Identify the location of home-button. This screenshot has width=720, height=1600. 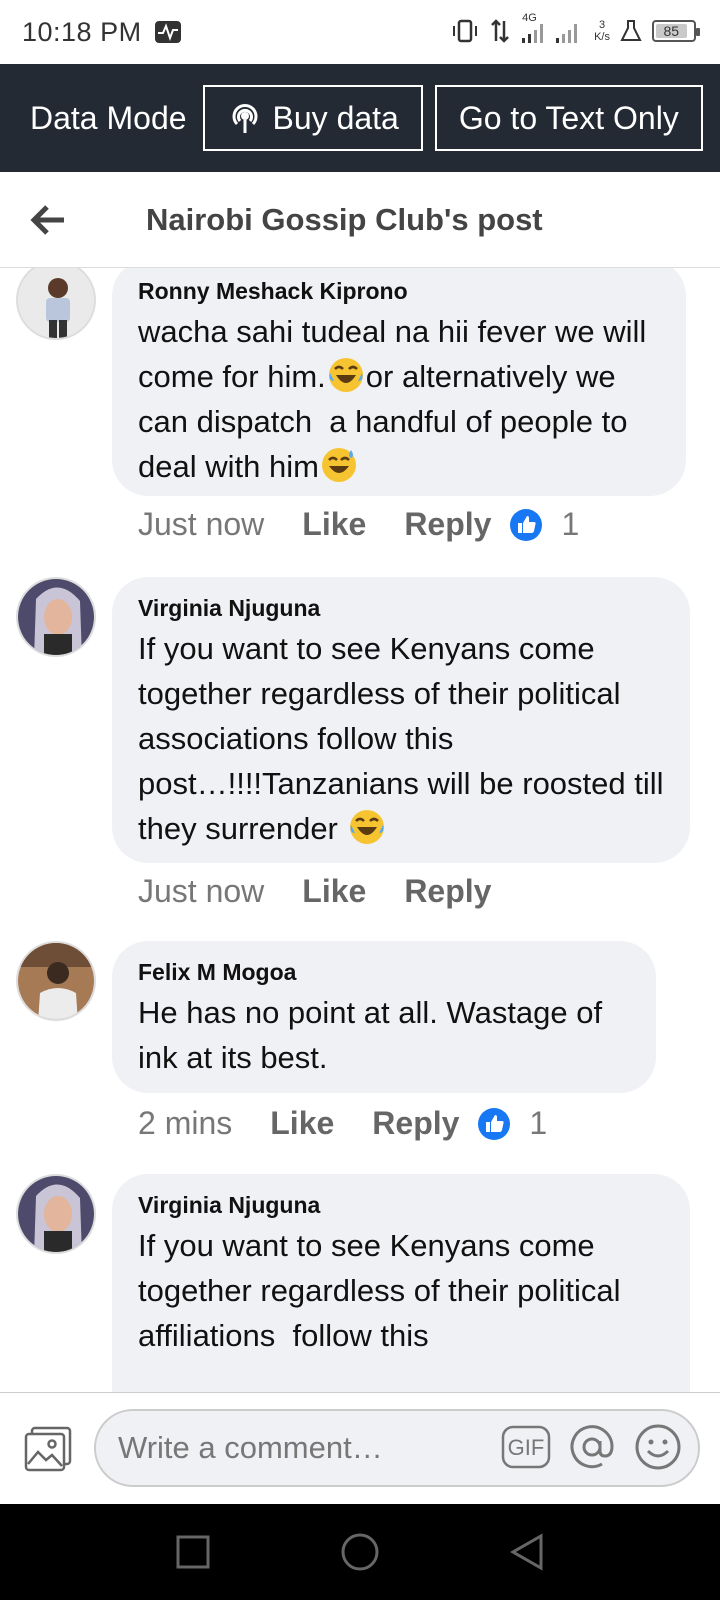
(360, 1552).